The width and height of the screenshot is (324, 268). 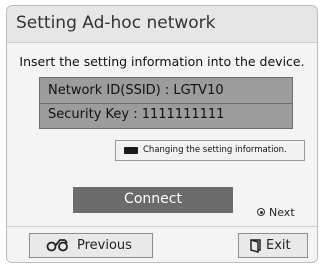 What do you see at coordinates (58, 247) in the screenshot?
I see `back-arrow-icon` at bounding box center [58, 247].